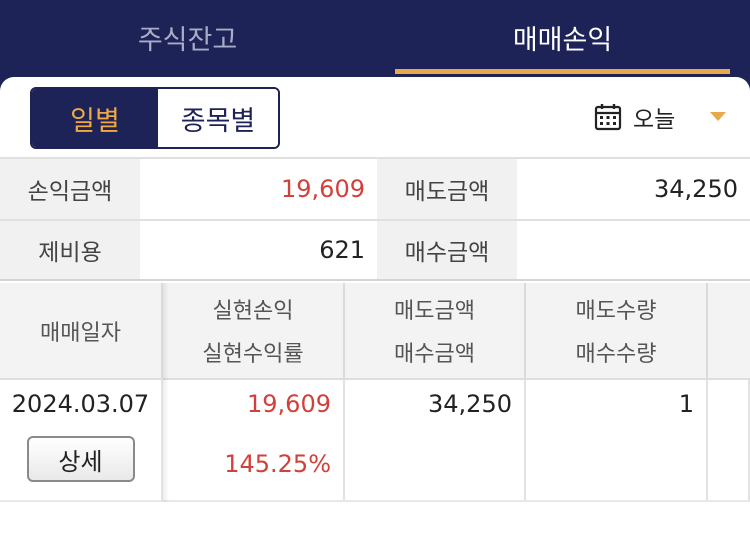 The width and height of the screenshot is (750, 545). What do you see at coordinates (258, 250) in the screenshot?
I see `fee-value: 621` at bounding box center [258, 250].